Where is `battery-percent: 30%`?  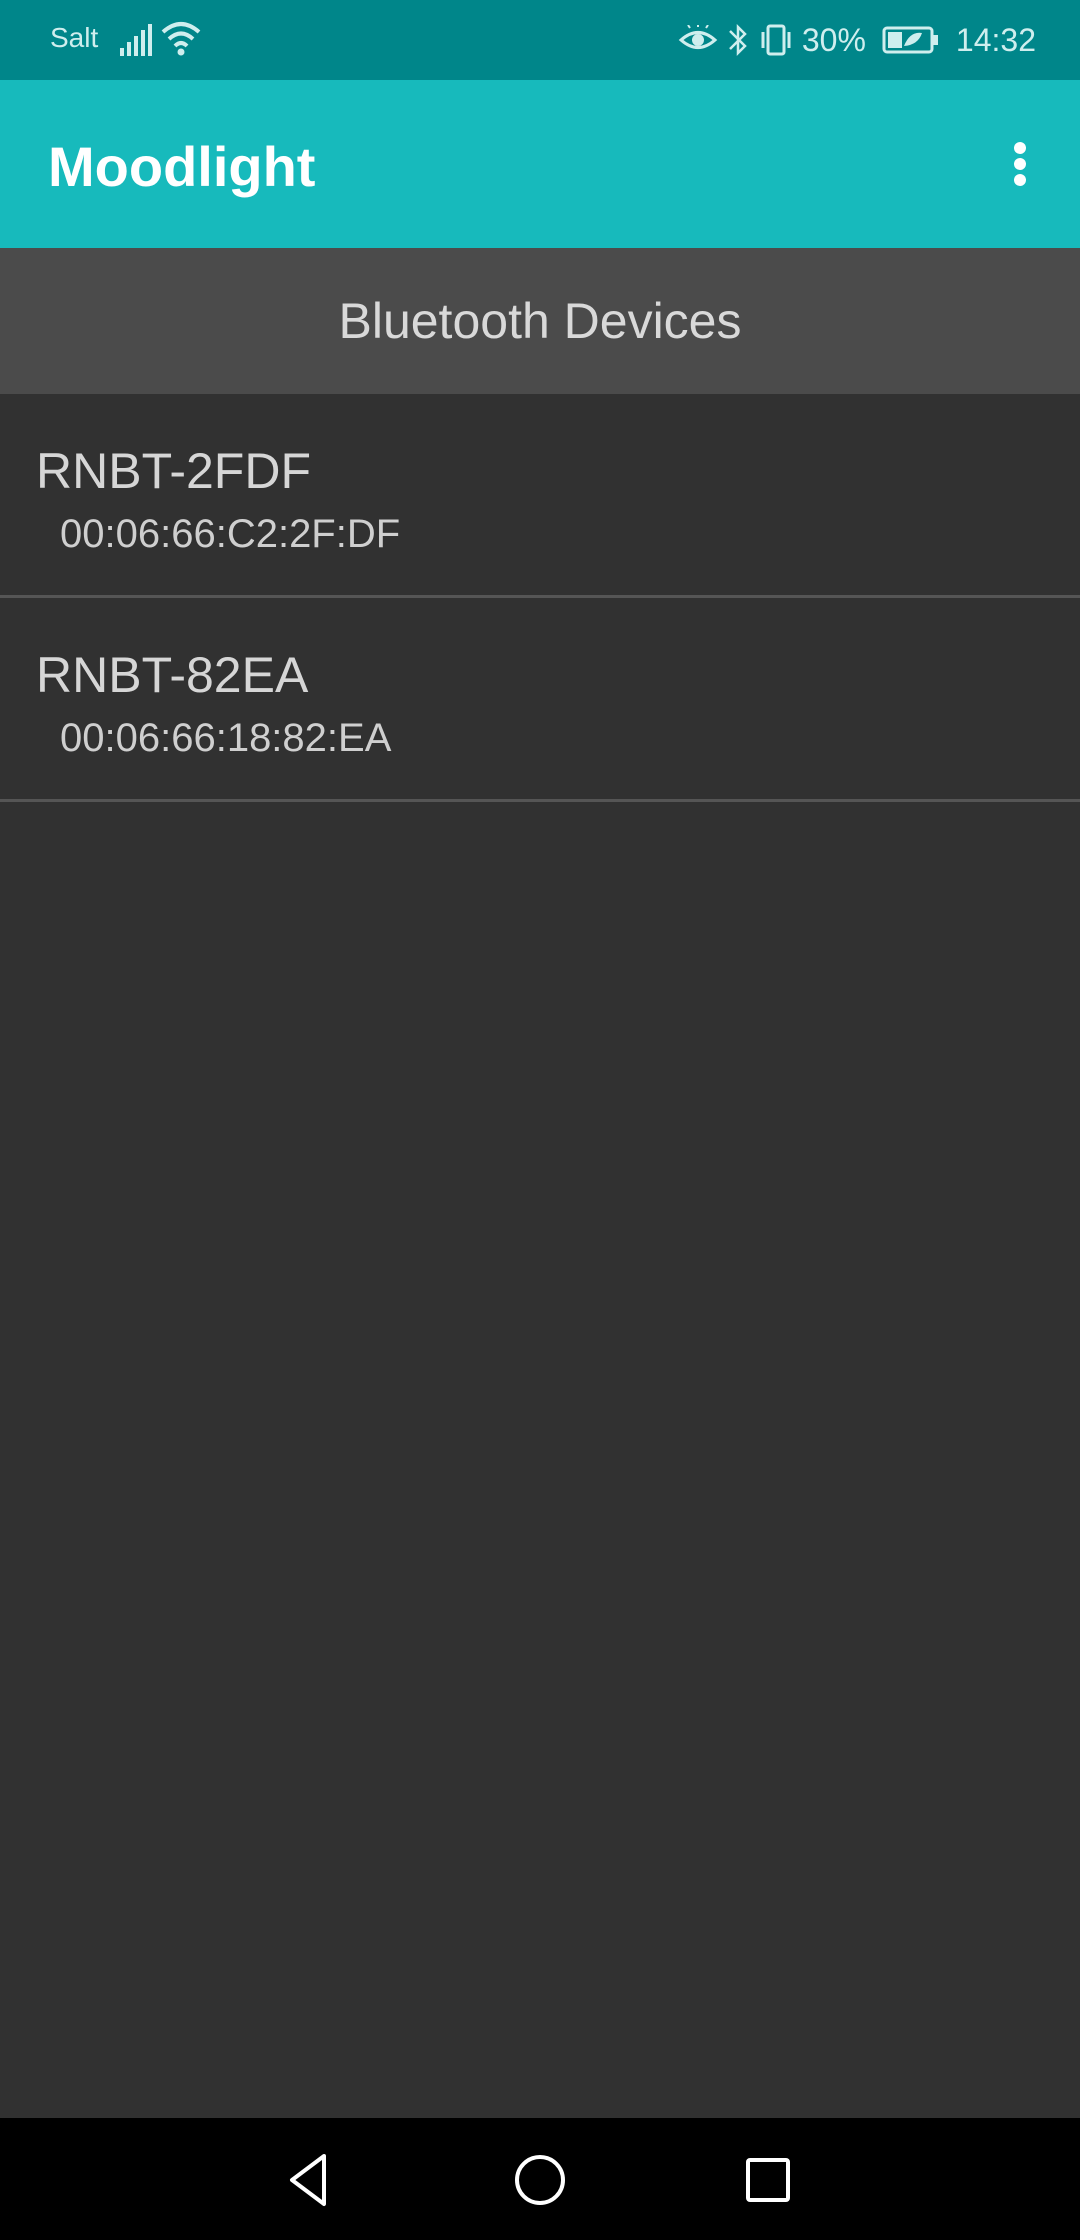
battery-percent: 30% is located at coordinates (833, 39).